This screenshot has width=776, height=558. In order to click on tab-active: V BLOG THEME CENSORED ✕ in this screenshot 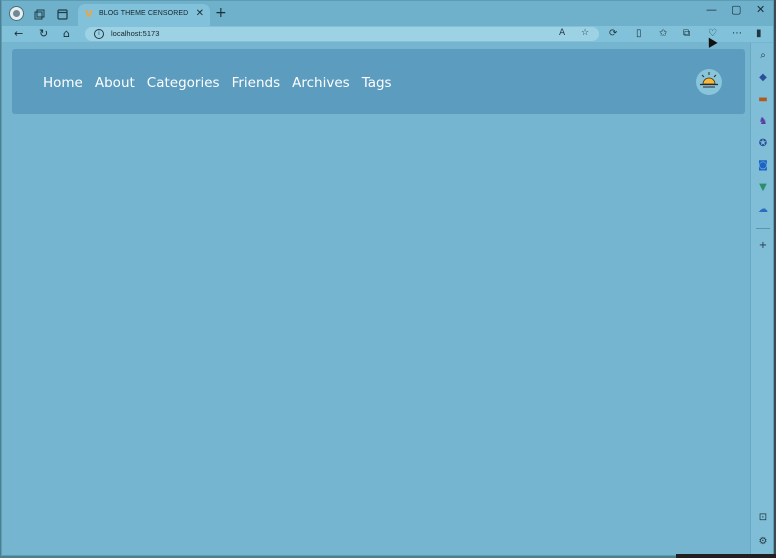, I will do `click(144, 15)`.